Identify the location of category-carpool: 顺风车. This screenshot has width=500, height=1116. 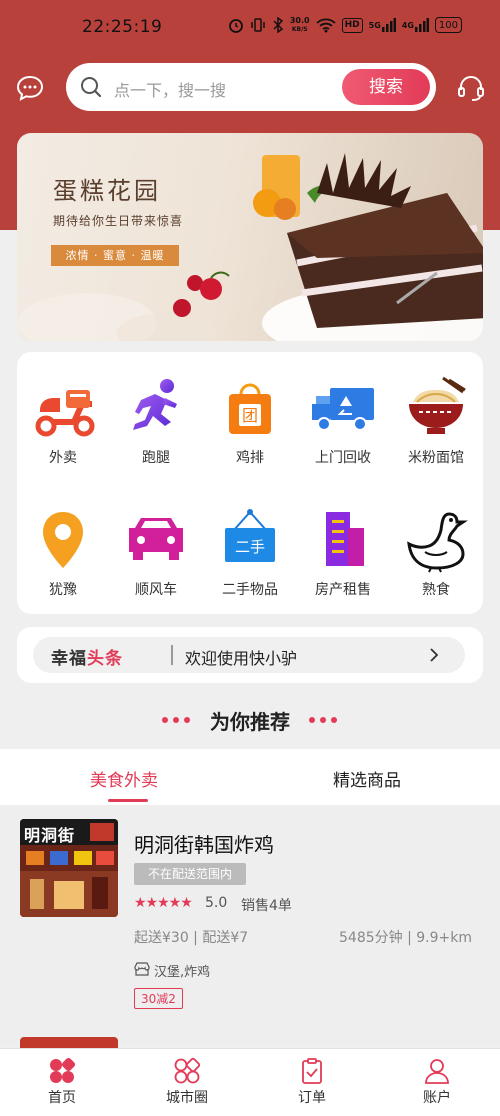
(156, 552).